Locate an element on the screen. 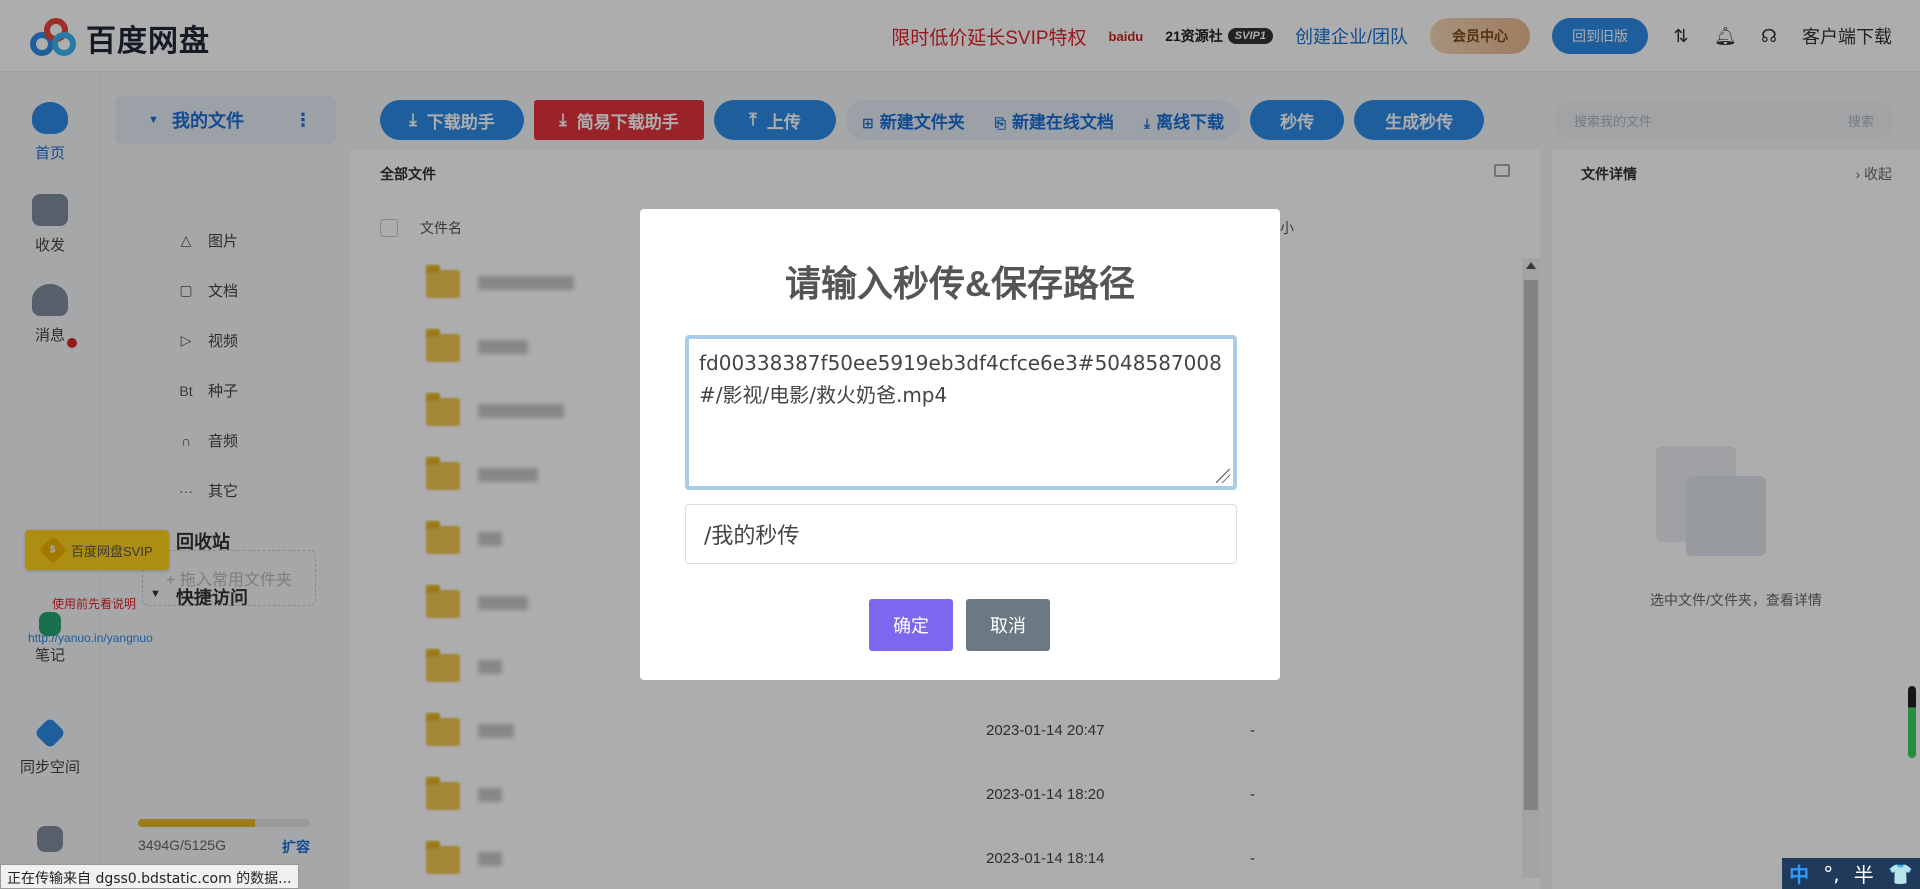 This screenshot has width=1920, height=889. ime-chinese-mode: 中 is located at coordinates (1799, 873).